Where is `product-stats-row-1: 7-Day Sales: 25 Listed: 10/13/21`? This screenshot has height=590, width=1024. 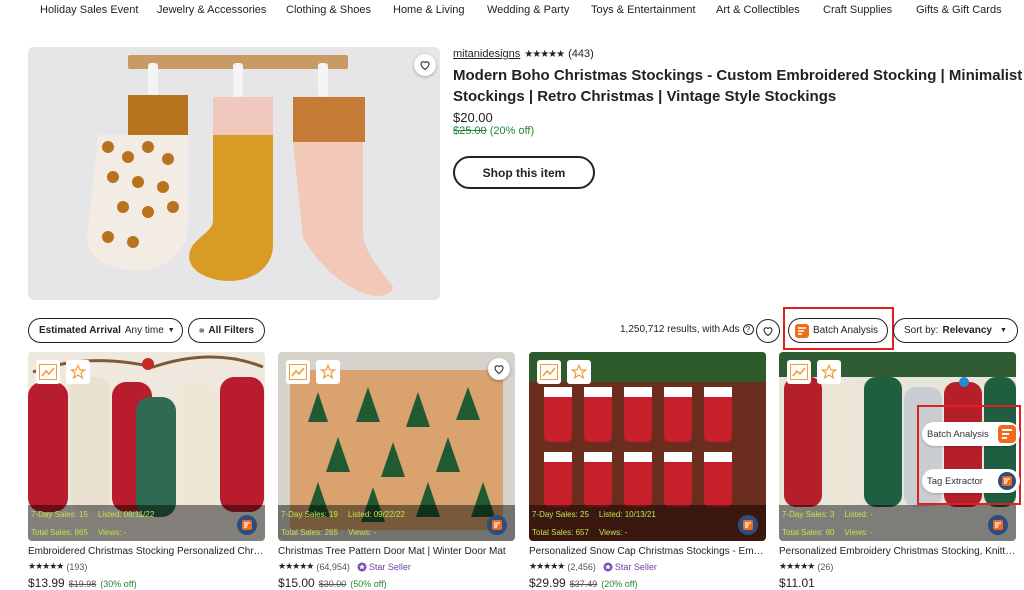
product-stats-row-1: 7-Day Sales: 25 Listed: 10/13/21 is located at coordinates (647, 514).